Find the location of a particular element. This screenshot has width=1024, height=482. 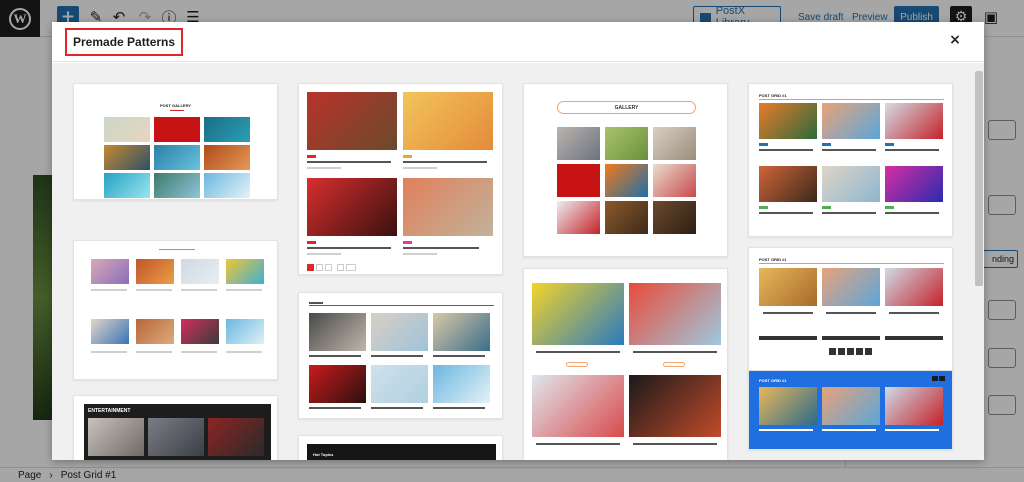

hot-topics-panel is located at coordinates (401, 452).